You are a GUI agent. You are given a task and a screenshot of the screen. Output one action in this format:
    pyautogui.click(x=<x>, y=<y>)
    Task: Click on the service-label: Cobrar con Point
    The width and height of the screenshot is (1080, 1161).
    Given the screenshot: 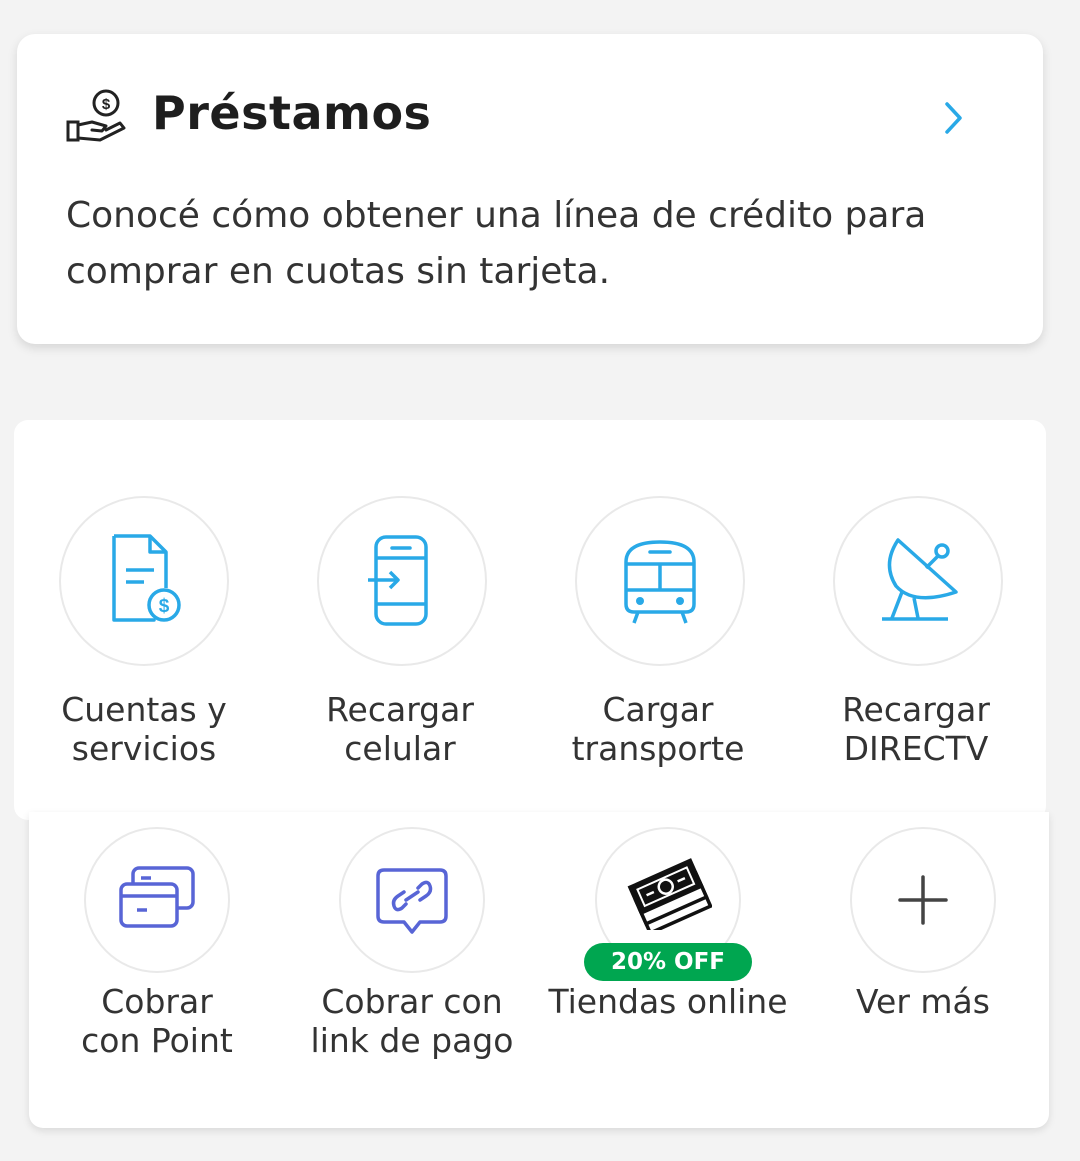 What is the action you would take?
    pyautogui.click(x=157, y=1021)
    